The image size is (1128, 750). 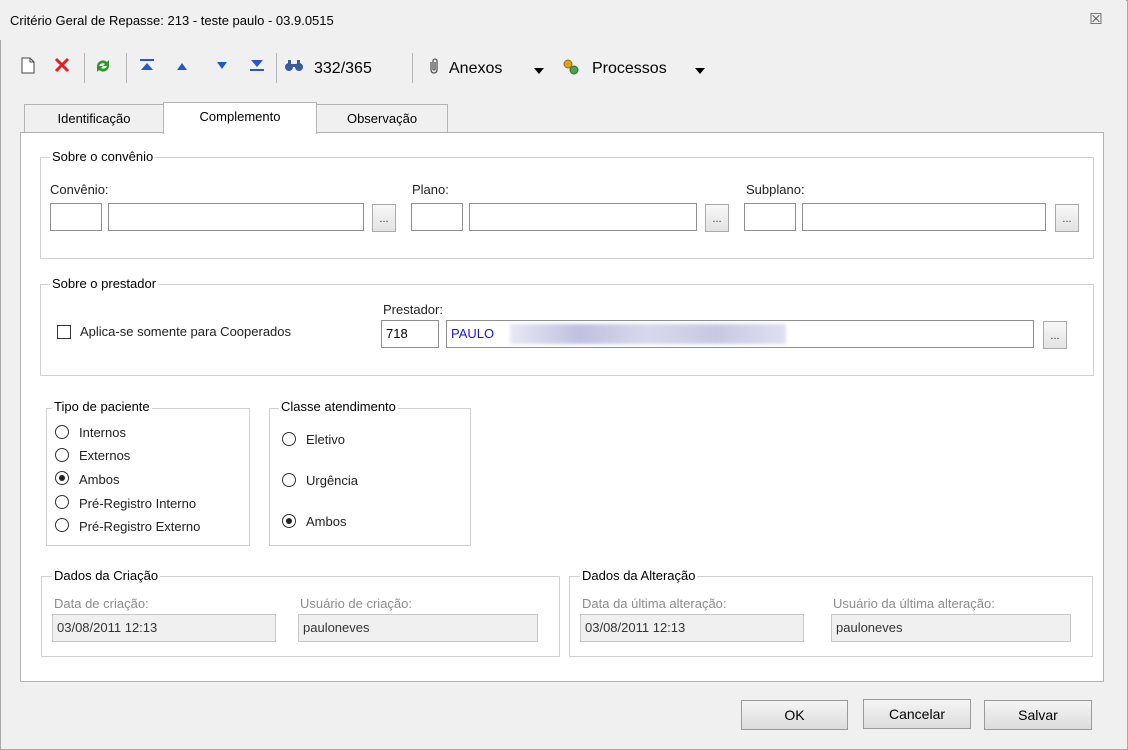 What do you see at coordinates (410, 334) in the screenshot?
I see `prestador-code-field: 718` at bounding box center [410, 334].